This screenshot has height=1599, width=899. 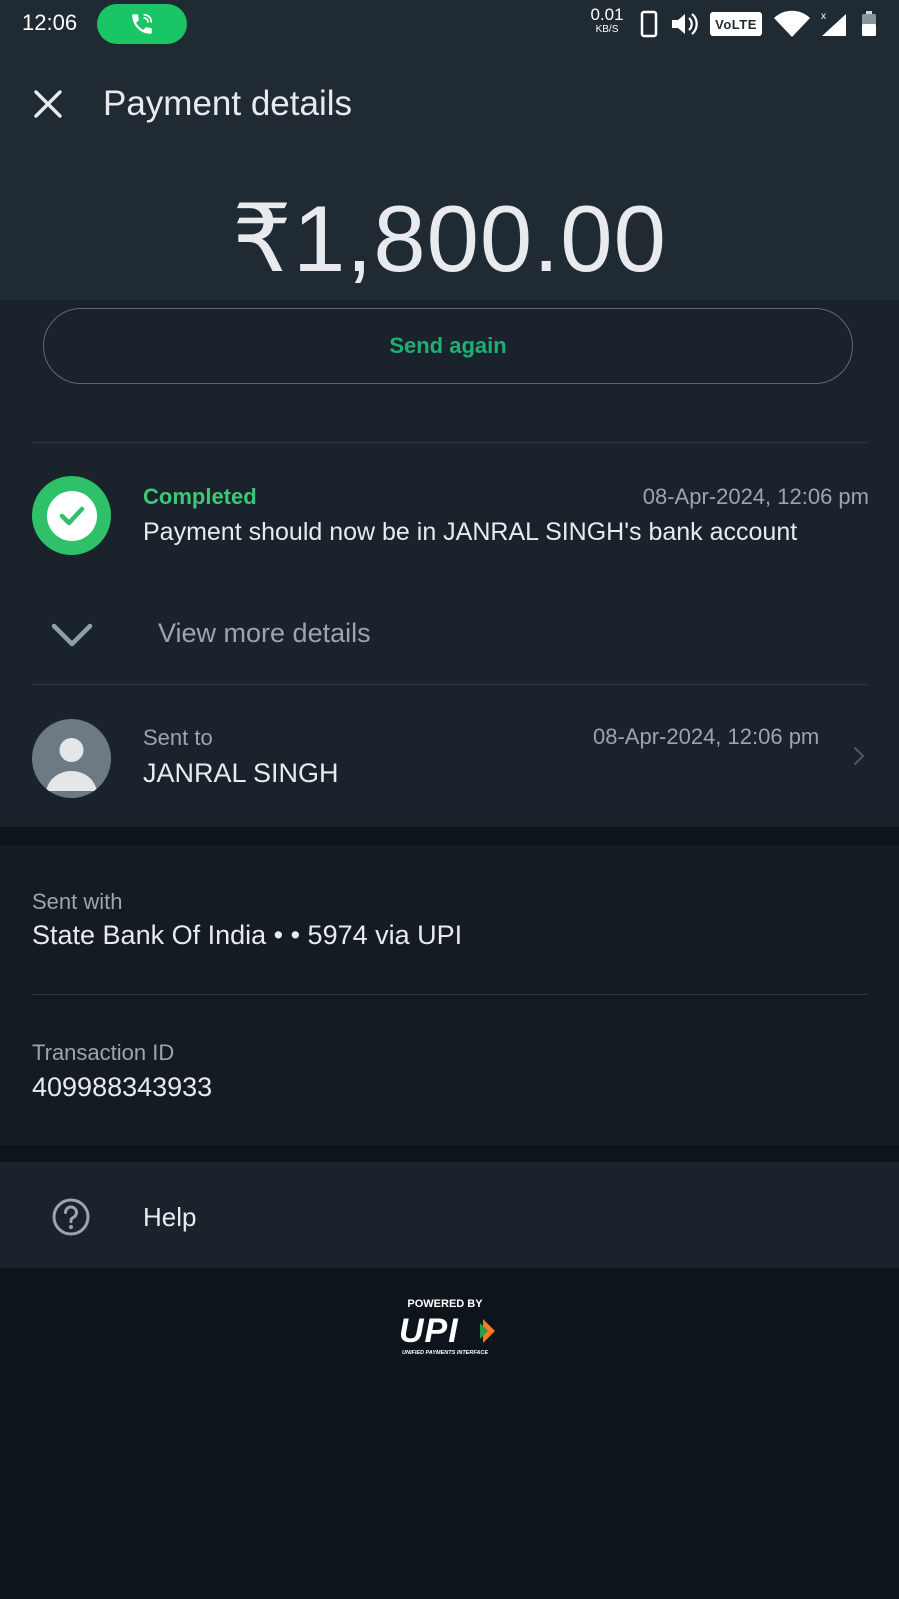 I want to click on upi-wordmark: UPI, so click(x=429, y=1331).